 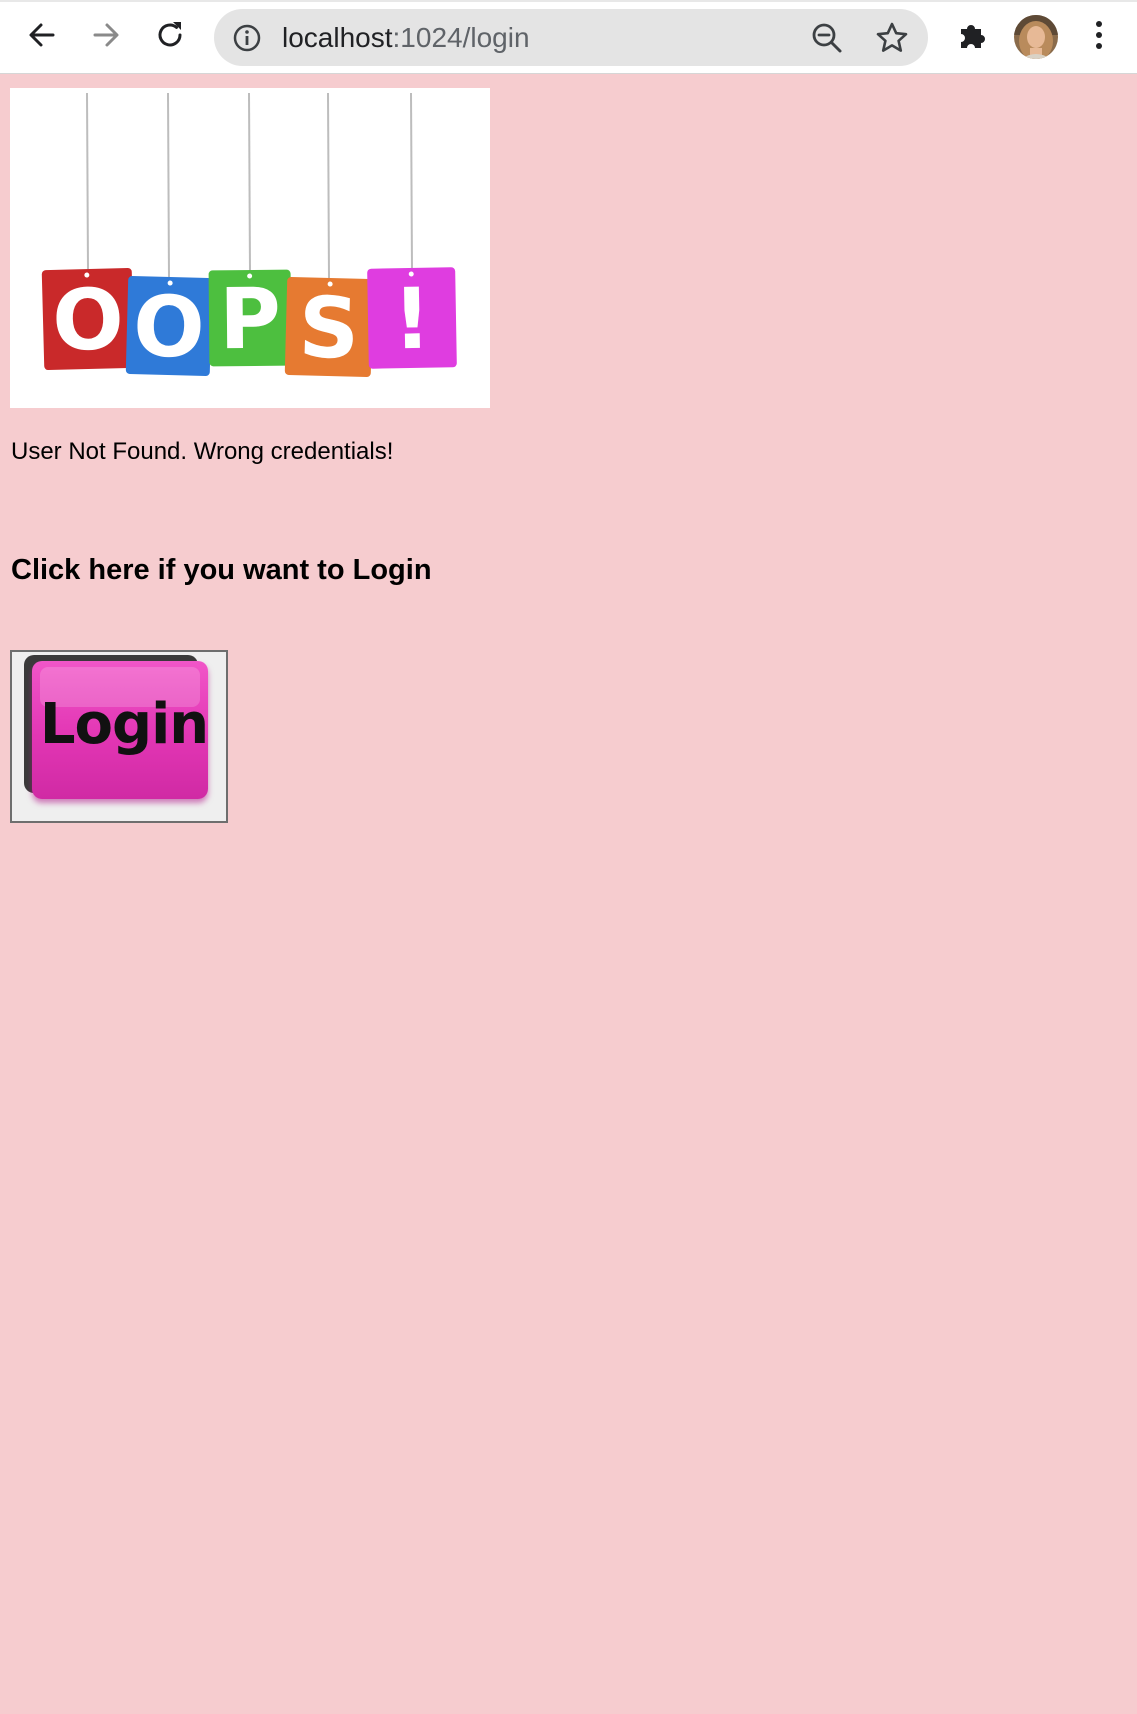 I want to click on extensions-button, so click(x=972, y=35).